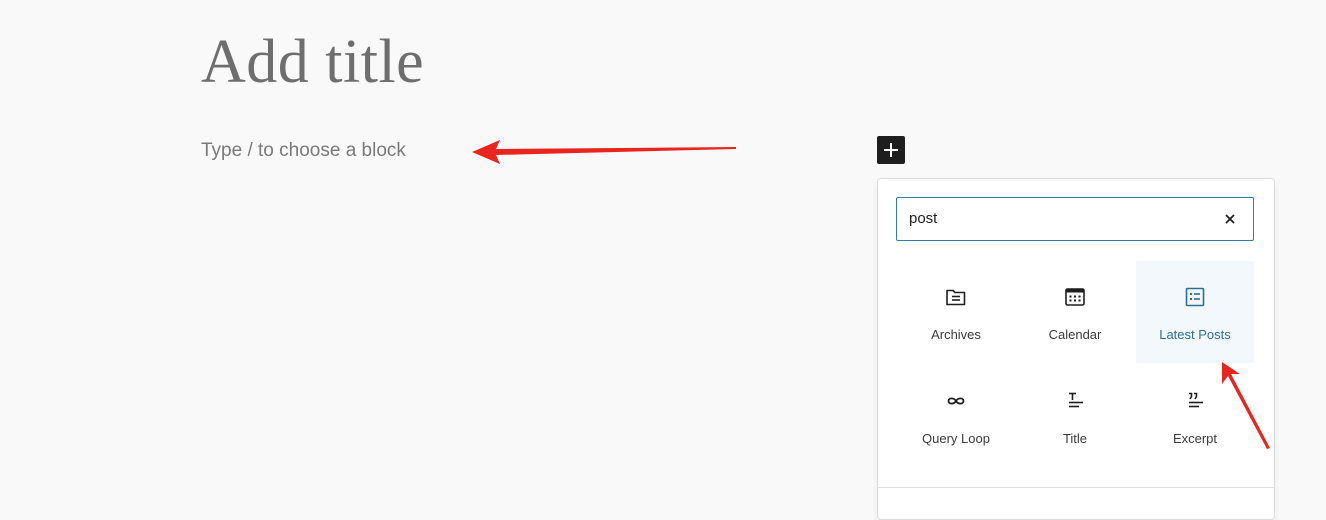 The height and width of the screenshot is (520, 1326). I want to click on block-item-calendar: Calendar, so click(1075, 312).